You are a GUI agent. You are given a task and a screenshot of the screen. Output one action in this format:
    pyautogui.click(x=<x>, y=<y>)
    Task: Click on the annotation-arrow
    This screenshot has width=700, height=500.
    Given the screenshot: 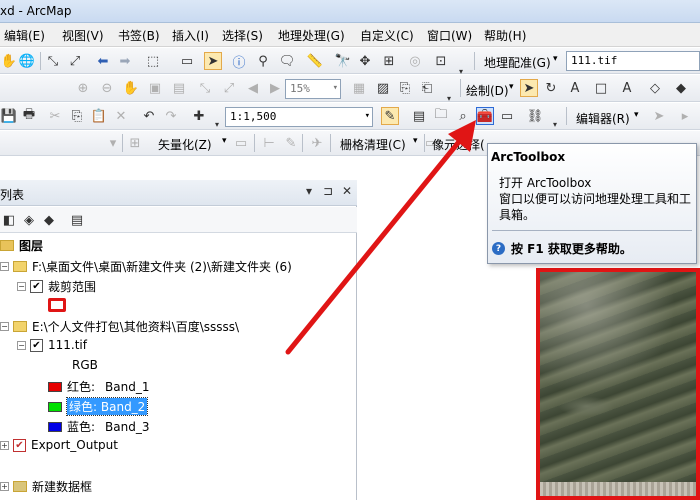 What is the action you would take?
    pyautogui.click(x=380, y=237)
    